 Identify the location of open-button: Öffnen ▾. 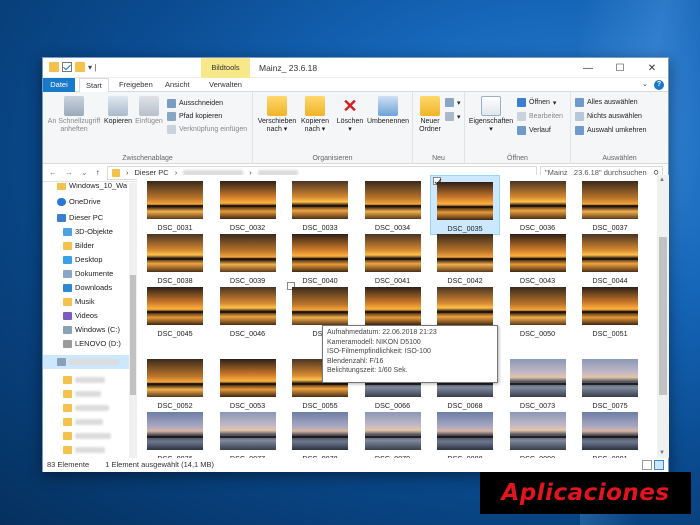
(536, 102).